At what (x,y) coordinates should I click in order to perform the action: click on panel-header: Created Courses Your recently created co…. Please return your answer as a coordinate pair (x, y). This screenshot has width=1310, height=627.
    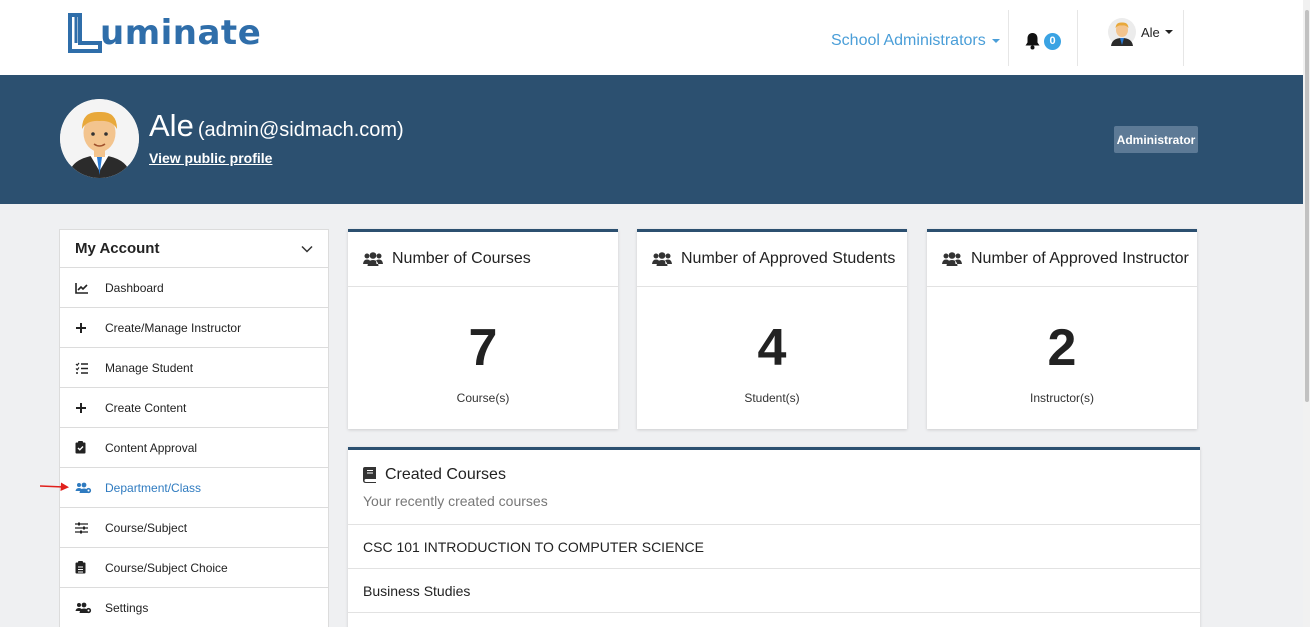
    Looking at the image, I should click on (774, 487).